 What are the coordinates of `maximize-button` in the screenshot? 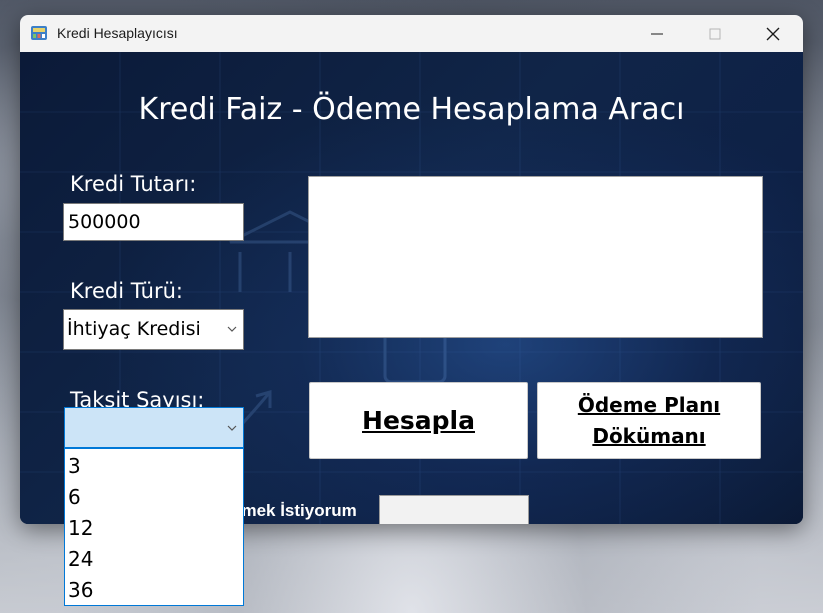 It's located at (715, 33).